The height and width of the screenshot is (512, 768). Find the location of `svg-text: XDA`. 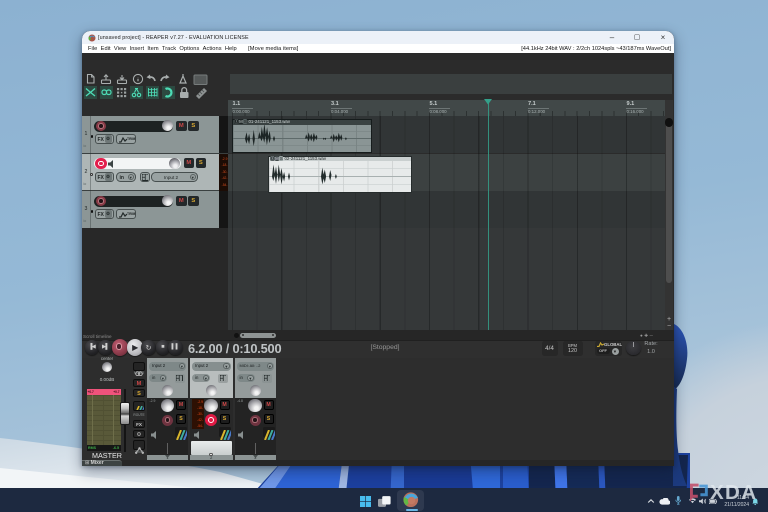

svg-text: XDA is located at coordinates (733, 492).